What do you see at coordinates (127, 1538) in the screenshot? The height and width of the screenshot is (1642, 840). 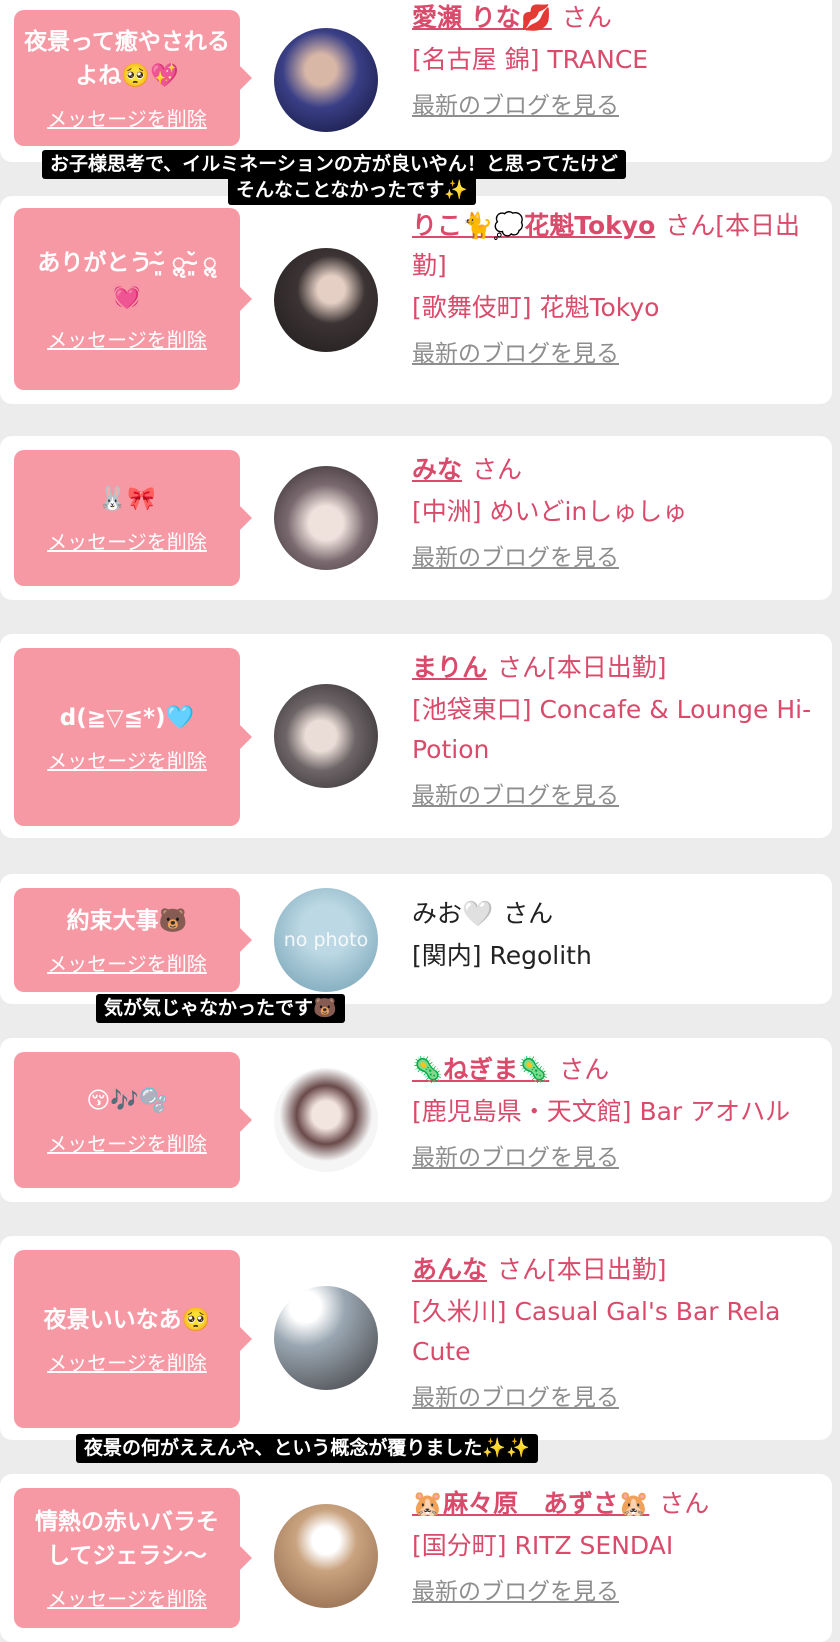 I see `message-text: 情熱の赤いバラそしてジェラシ〜` at bounding box center [127, 1538].